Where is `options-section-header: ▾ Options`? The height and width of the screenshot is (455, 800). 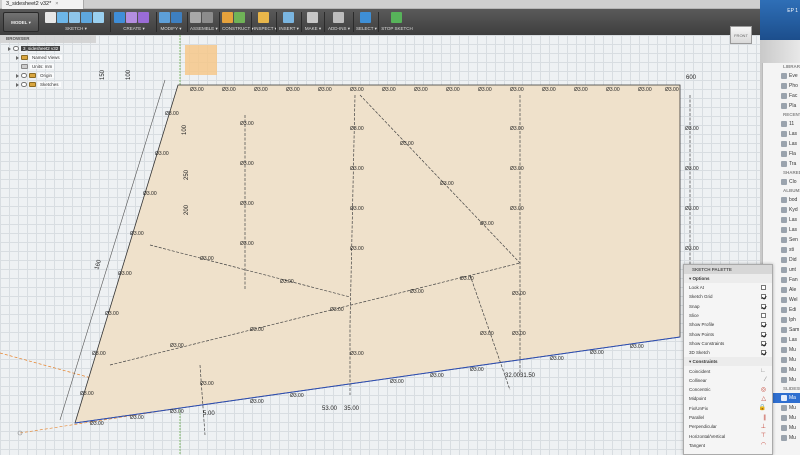
options-section-header: ▾ Options is located at coordinates (728, 278).